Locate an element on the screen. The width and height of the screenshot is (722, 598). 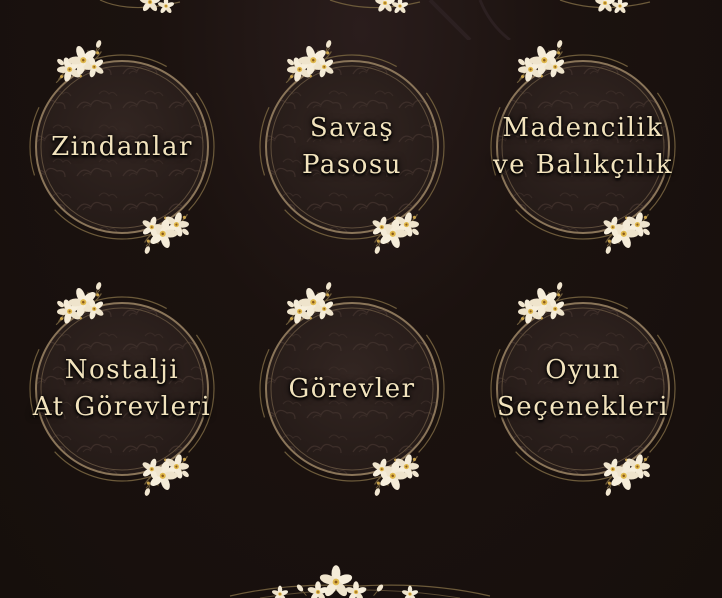
menu-label-mining-fishing: Madencilik ve Balıkçılık is located at coordinates (583, 146).